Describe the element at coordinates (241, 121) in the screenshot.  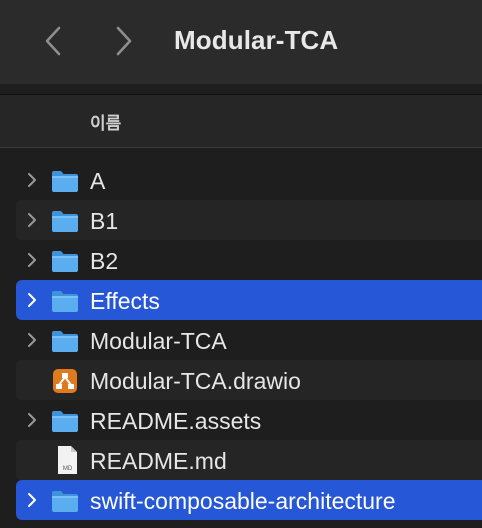
I see `column-header-name: 이름` at that location.